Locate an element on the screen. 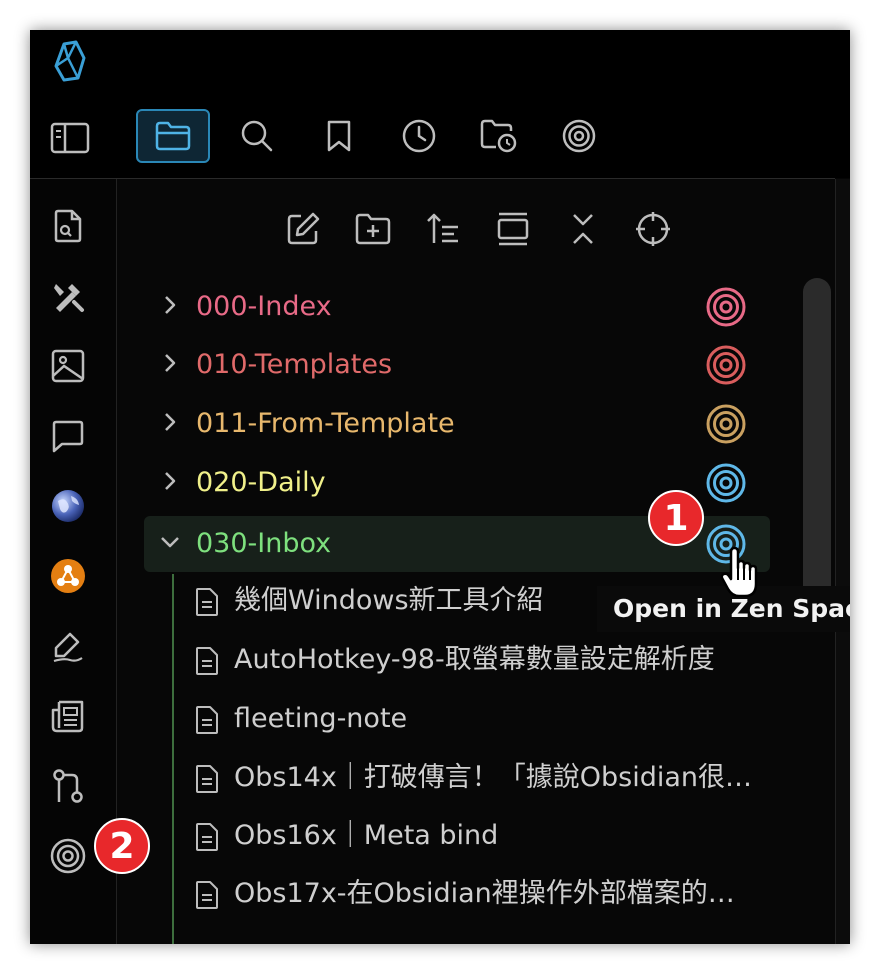  panel-edge is located at coordinates (842, 561).